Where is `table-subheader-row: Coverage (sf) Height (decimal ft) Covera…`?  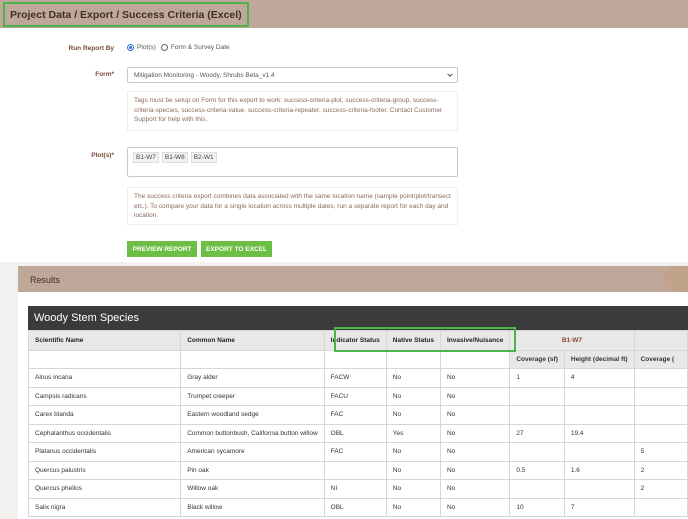 table-subheader-row: Coverage (sf) Height (decimal ft) Covera… is located at coordinates (357, 359).